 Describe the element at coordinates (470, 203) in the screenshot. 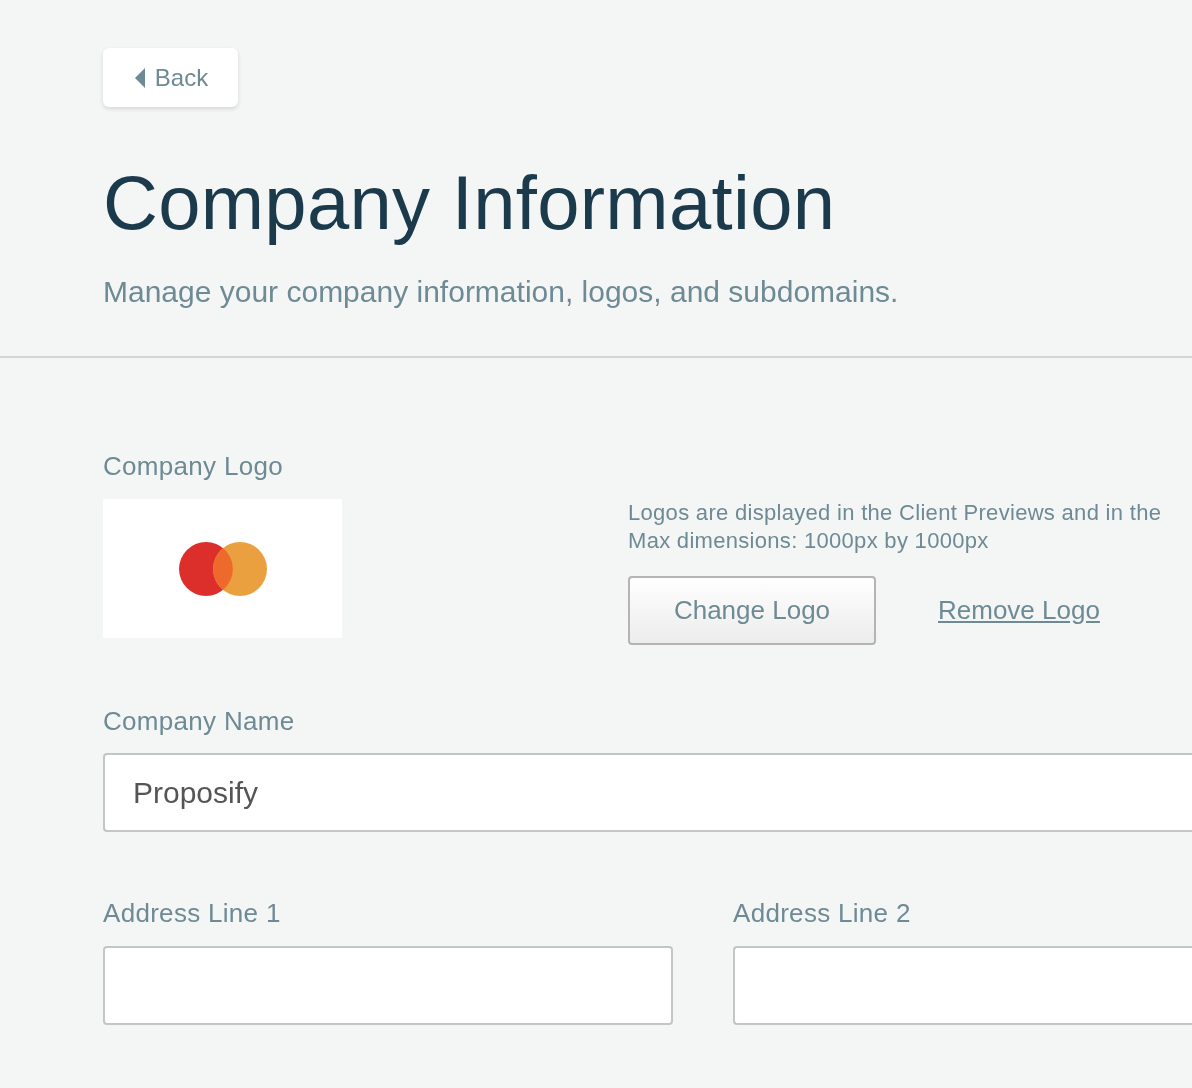

I see `page-title: Company Information` at that location.